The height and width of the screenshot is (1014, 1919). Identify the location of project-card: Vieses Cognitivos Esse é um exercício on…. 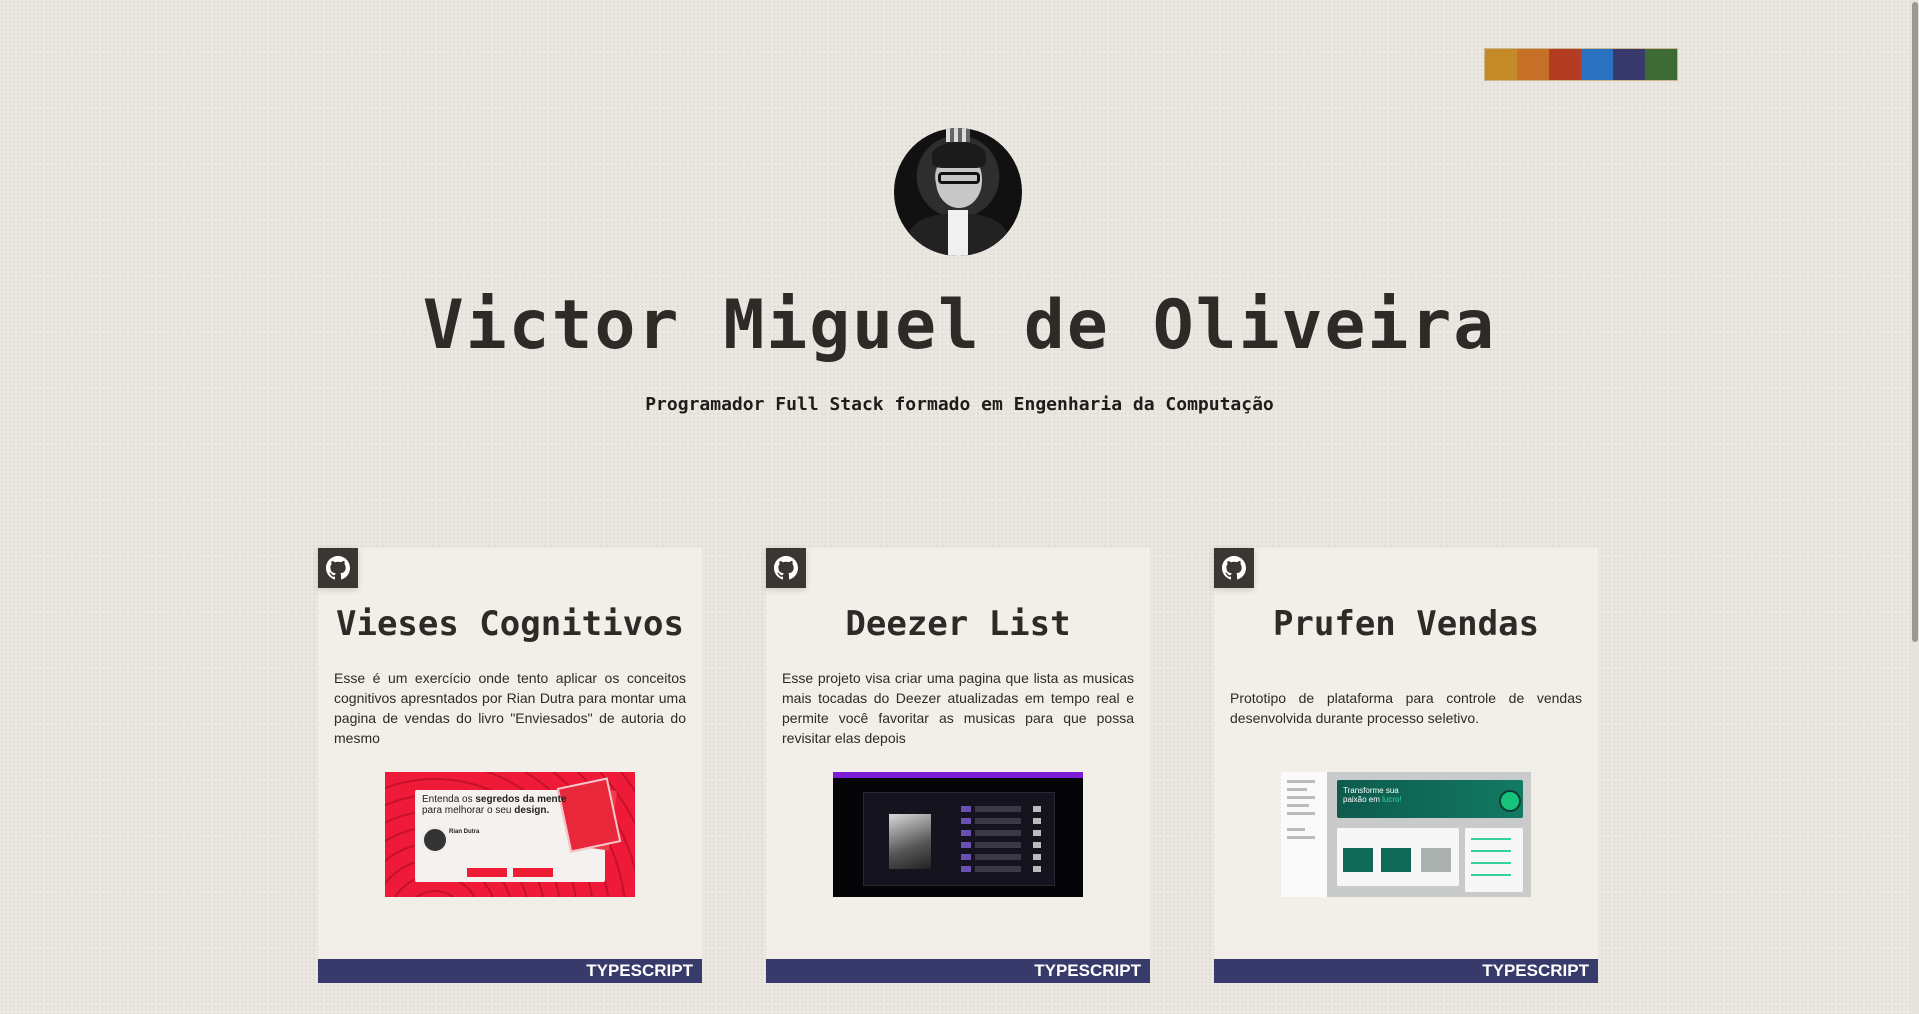
(510, 765).